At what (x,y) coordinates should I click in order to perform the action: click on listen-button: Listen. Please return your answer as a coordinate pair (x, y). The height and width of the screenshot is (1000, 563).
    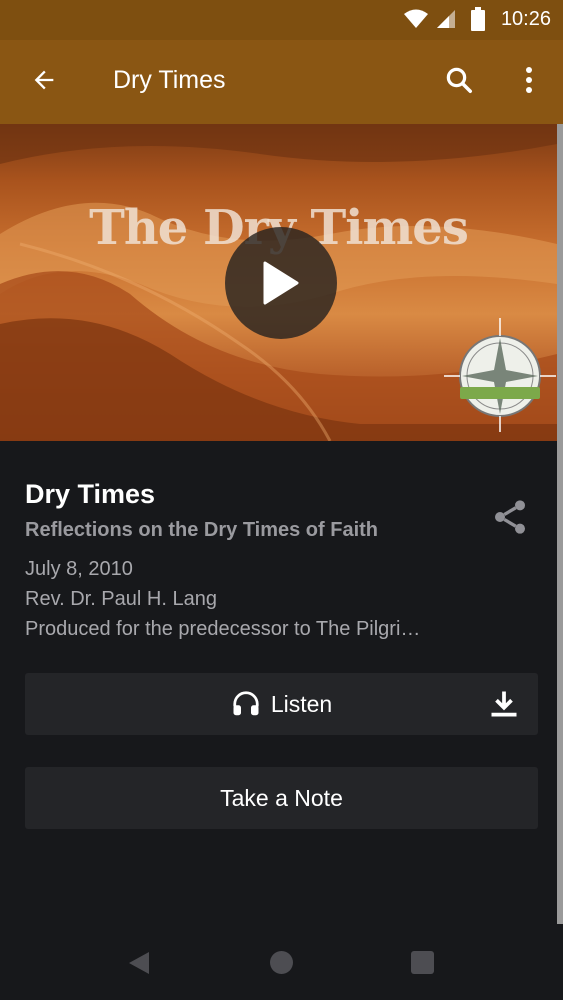
    Looking at the image, I should click on (281, 704).